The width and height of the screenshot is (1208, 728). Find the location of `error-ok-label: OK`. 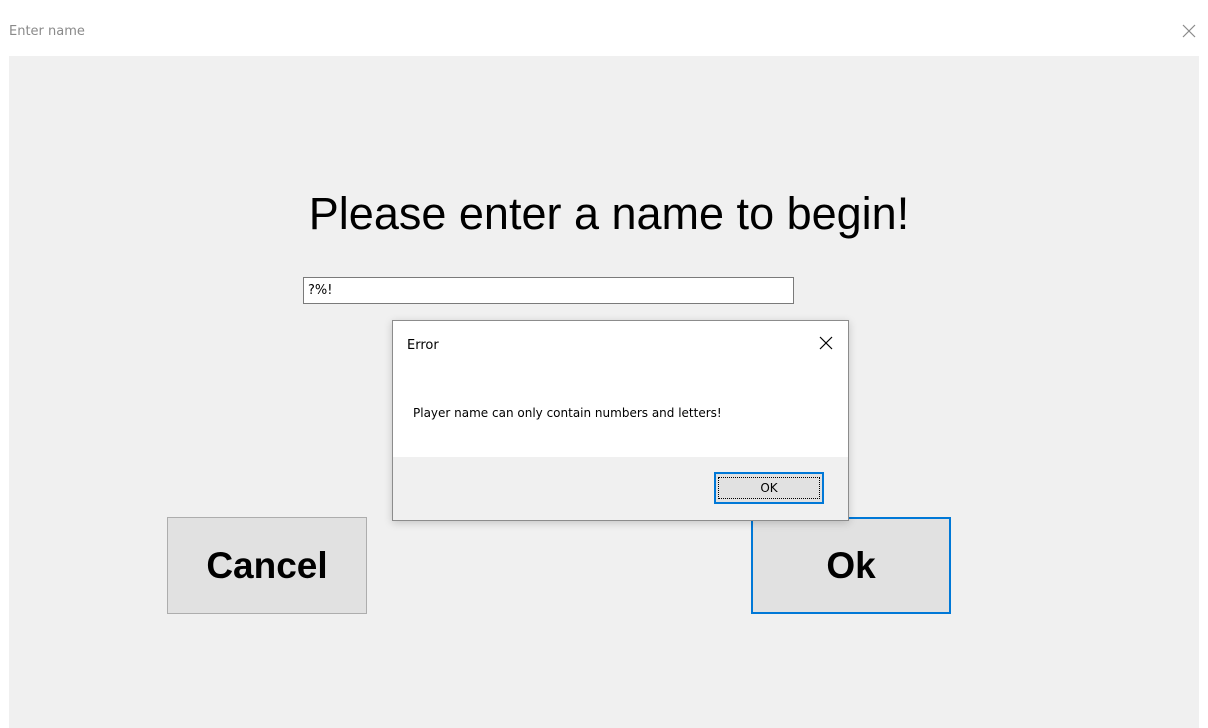

error-ok-label: OK is located at coordinates (769, 488).